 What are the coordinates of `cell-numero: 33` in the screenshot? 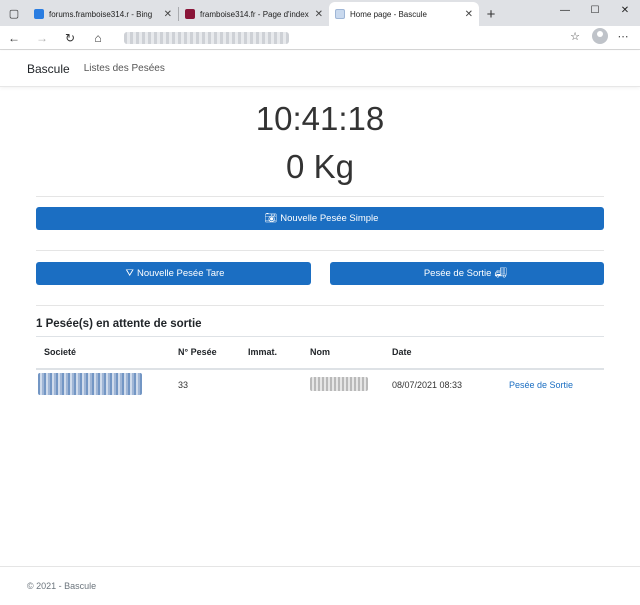 It's located at (183, 385).